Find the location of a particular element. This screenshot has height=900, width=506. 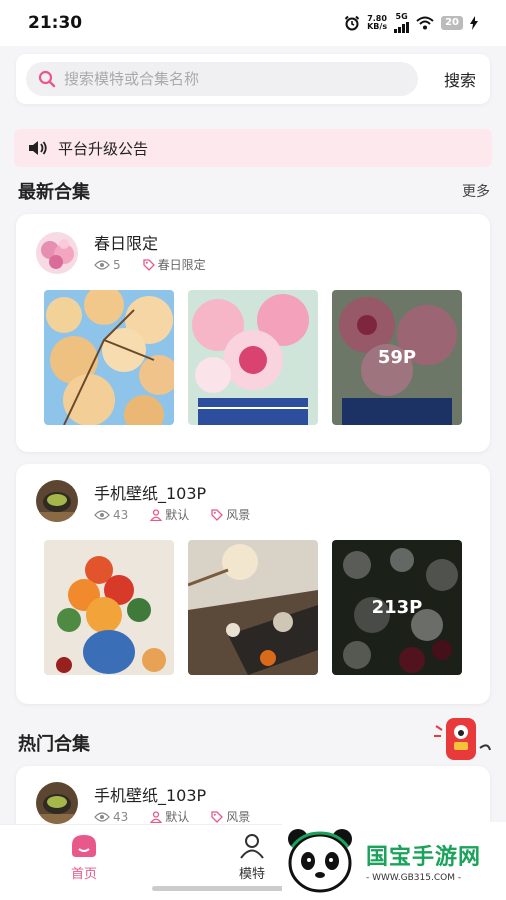

wifi-icon is located at coordinates (425, 23).